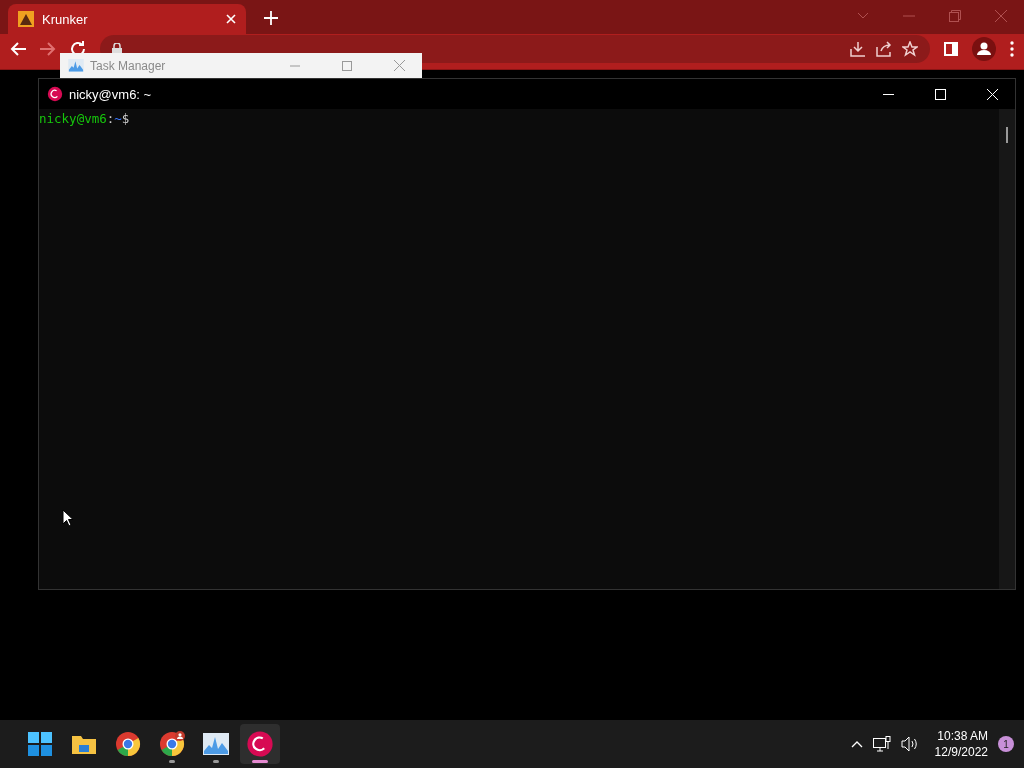 This screenshot has height=768, width=1024. I want to click on share-icon, so click(884, 48).